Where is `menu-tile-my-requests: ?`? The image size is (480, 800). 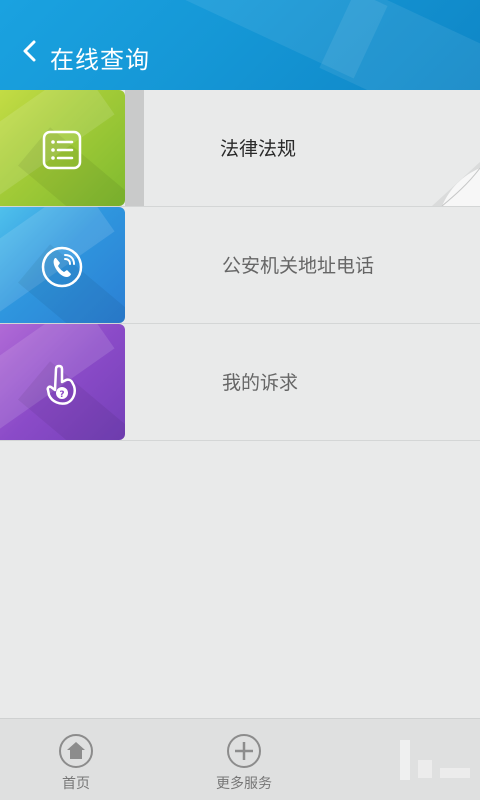
menu-tile-my-requests: ? is located at coordinates (62, 382).